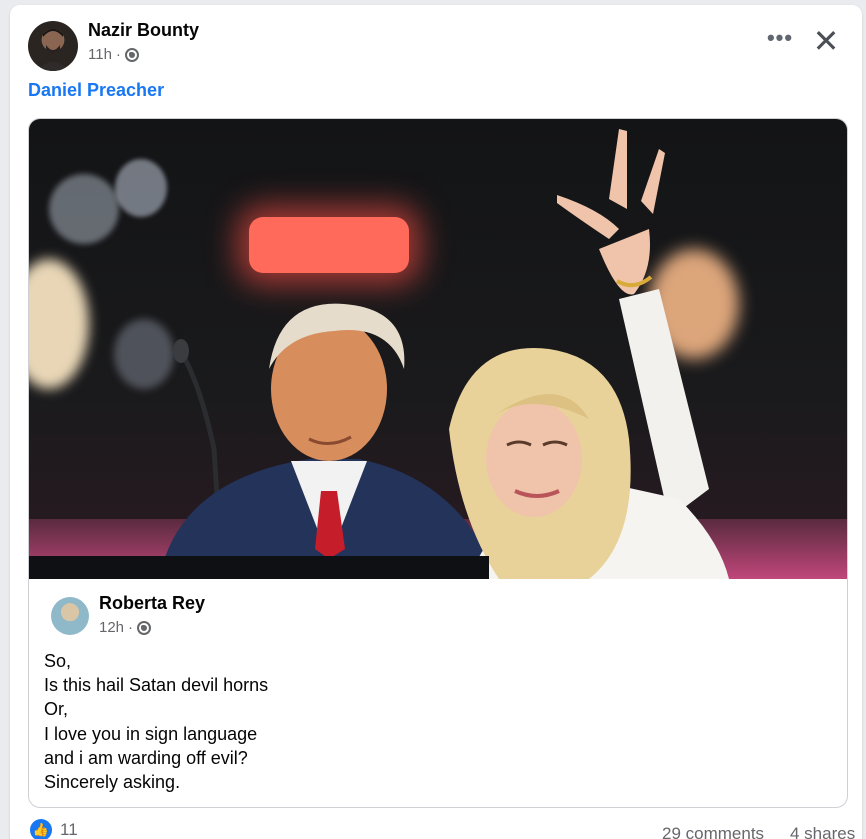 The width and height of the screenshot is (866, 839). What do you see at coordinates (259, 567) in the screenshot?
I see `podium` at bounding box center [259, 567].